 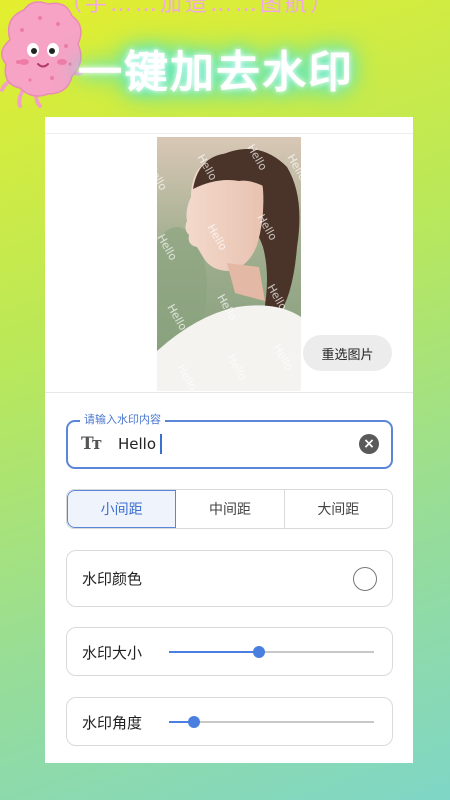 I want to click on size-slider-thumb, so click(x=259, y=652).